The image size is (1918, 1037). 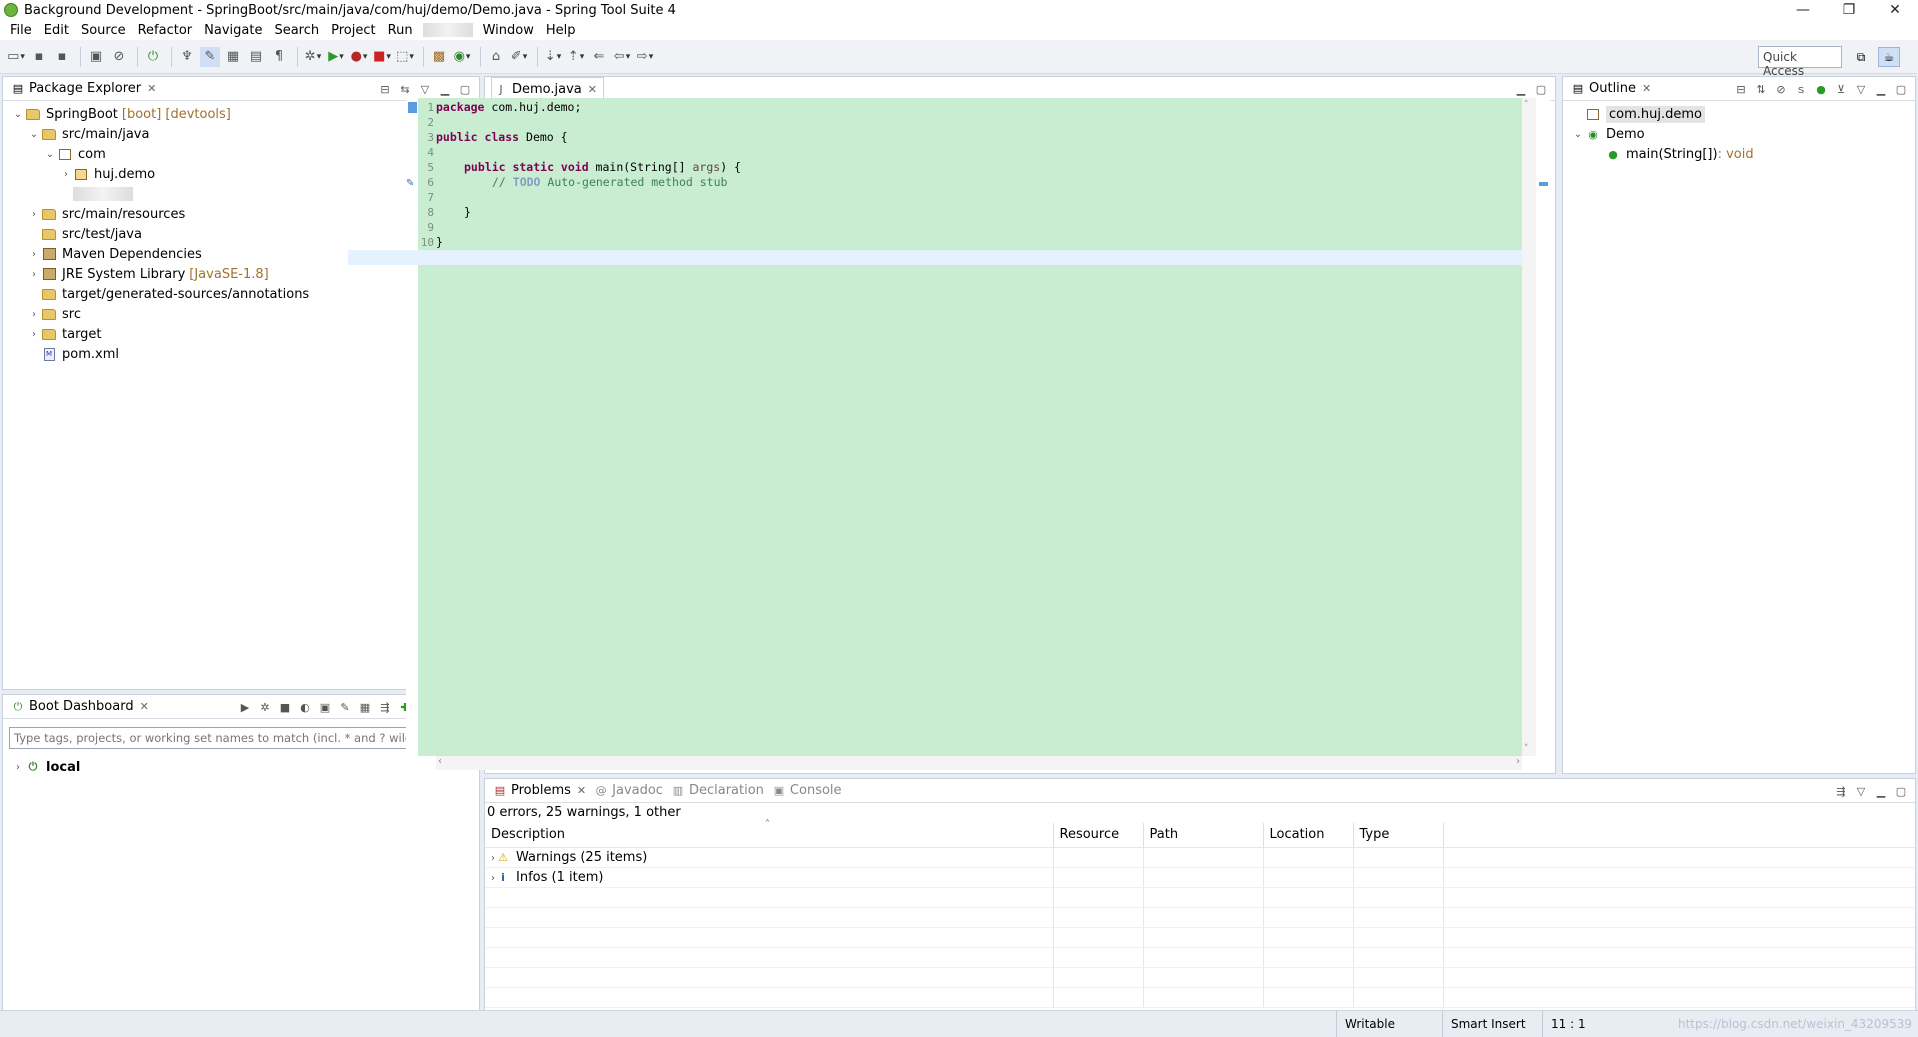 I want to click on hide-non-public-icon: ●, so click(x=1821, y=89).